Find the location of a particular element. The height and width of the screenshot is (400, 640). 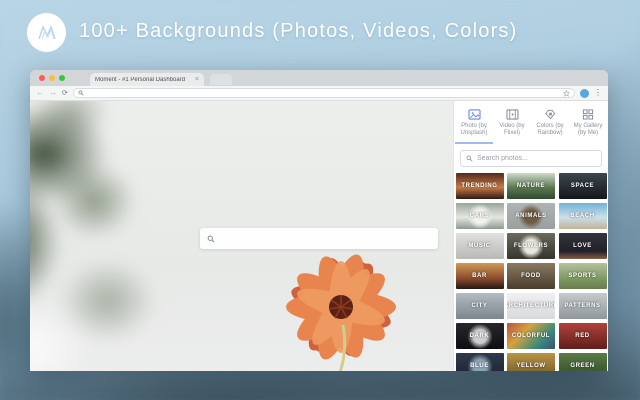

moment-logo is located at coordinates (46, 32).